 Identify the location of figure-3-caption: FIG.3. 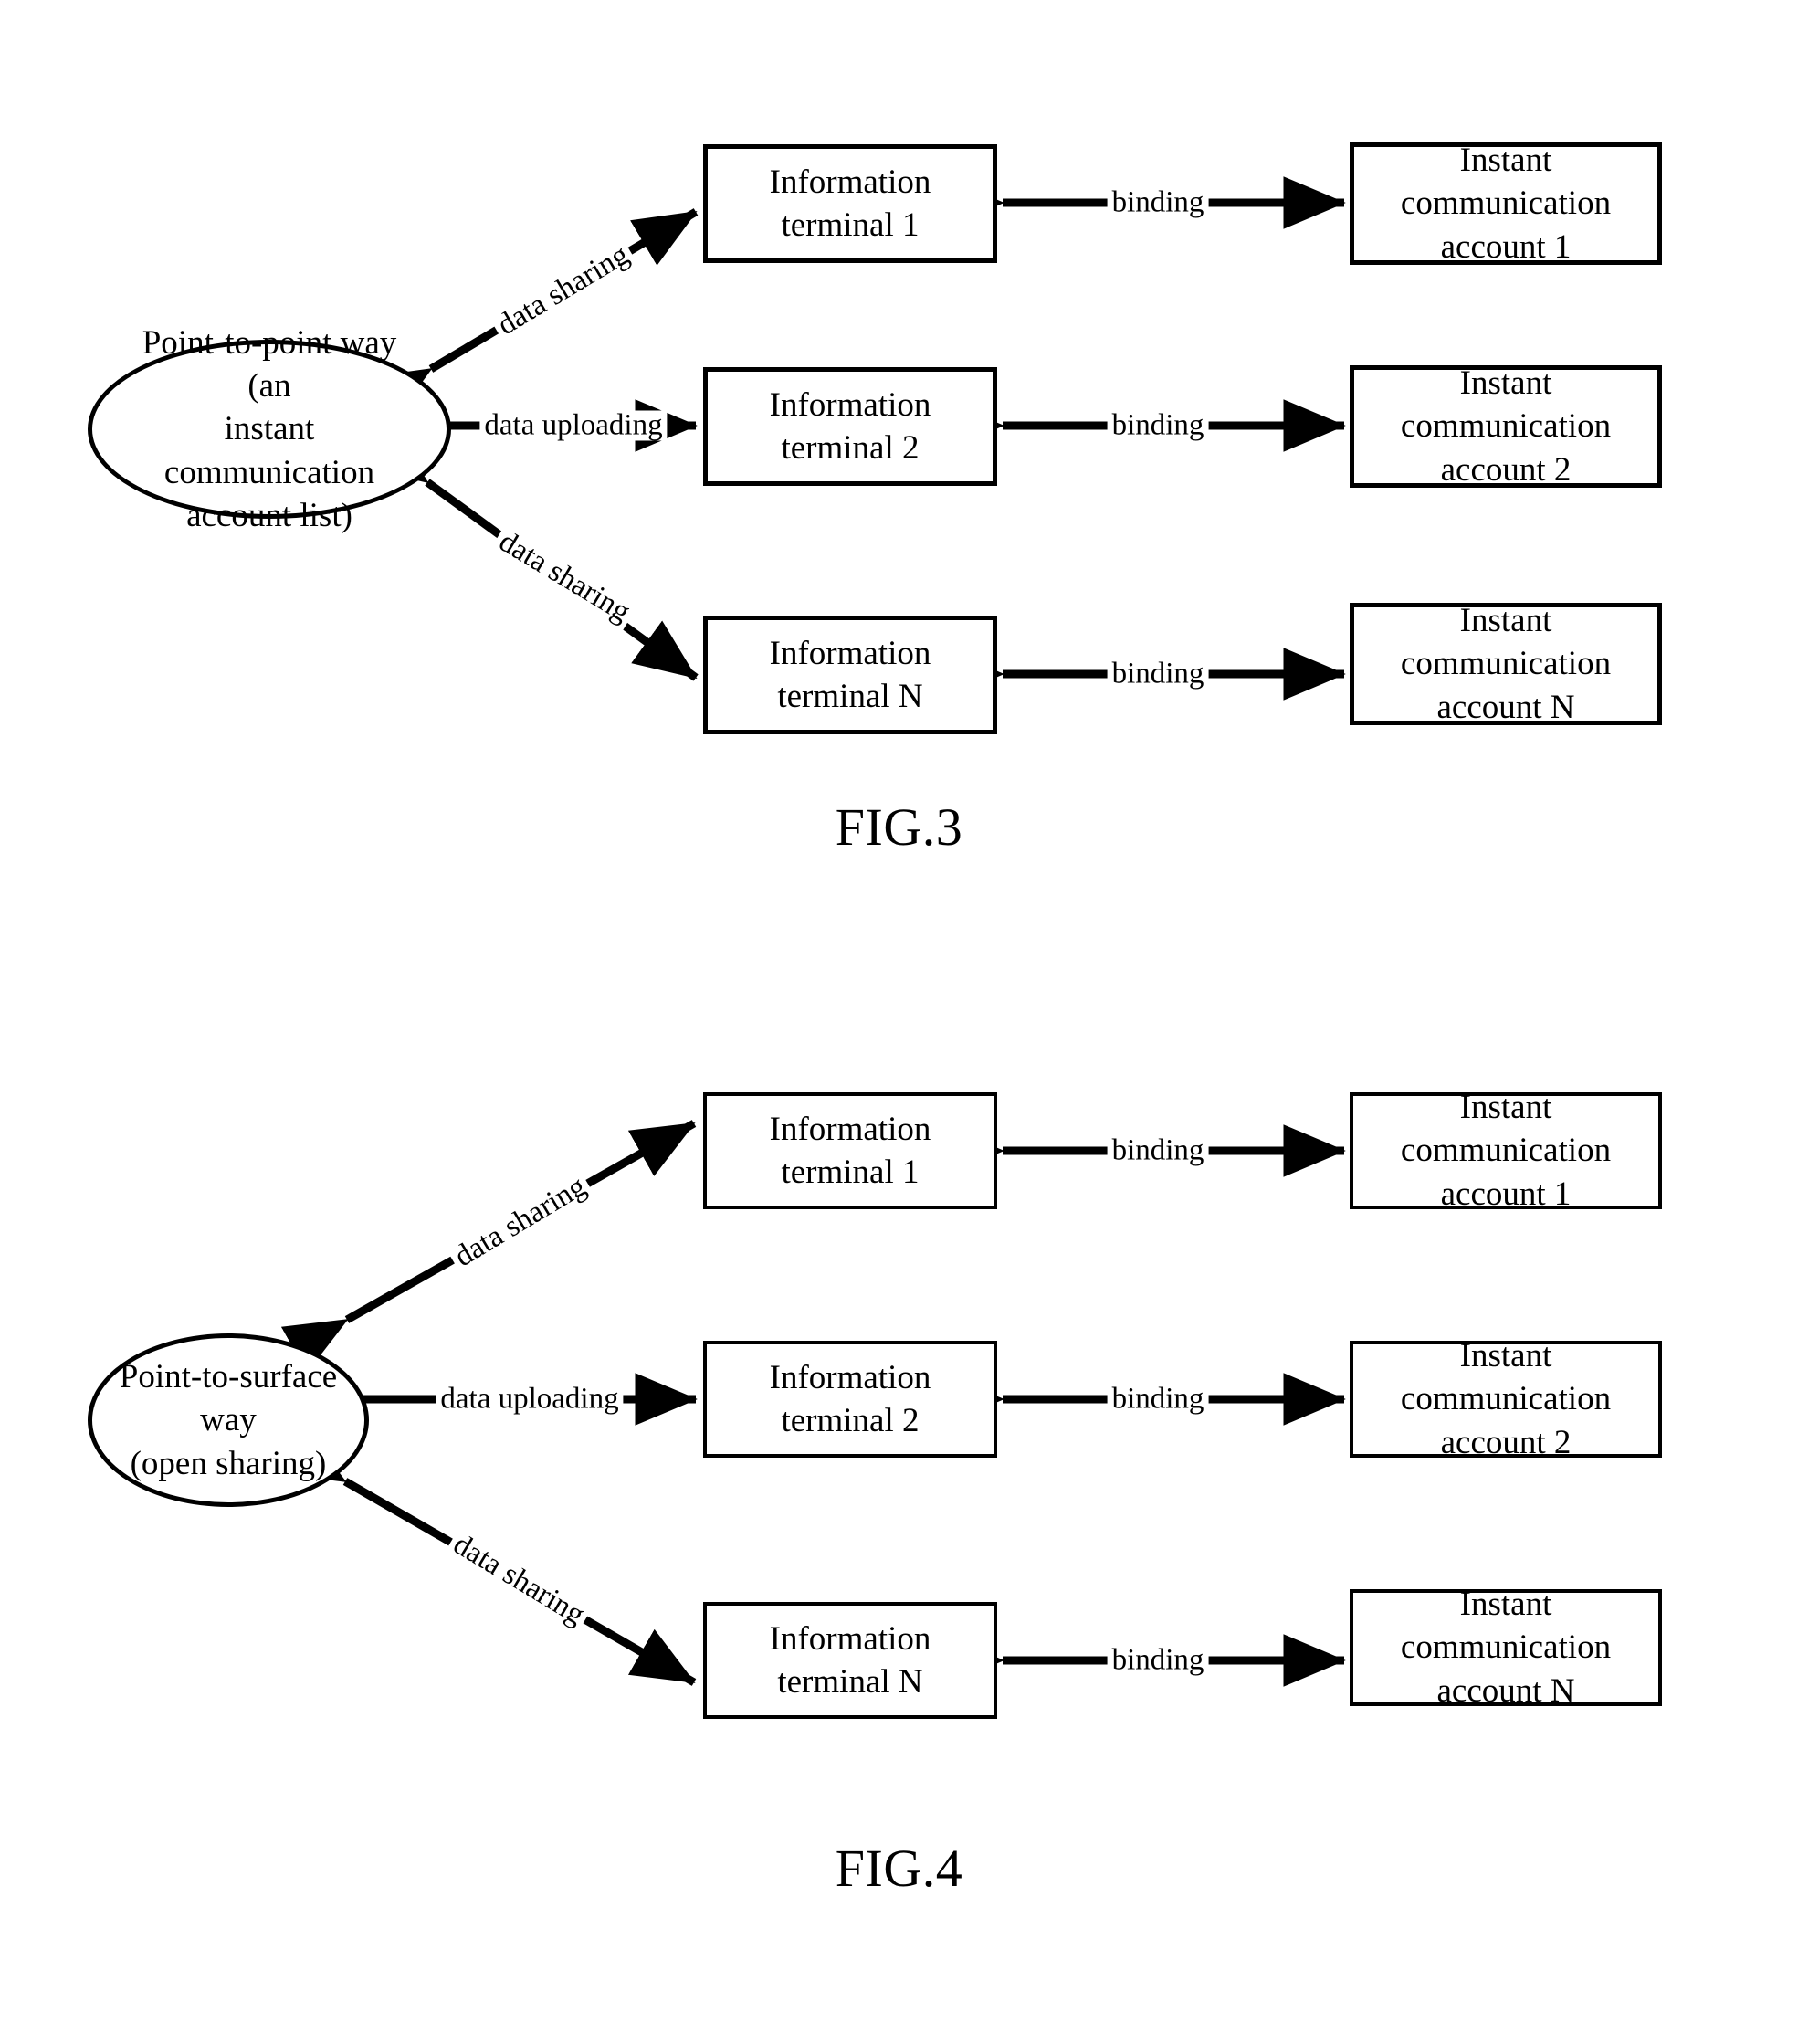
(899, 827).